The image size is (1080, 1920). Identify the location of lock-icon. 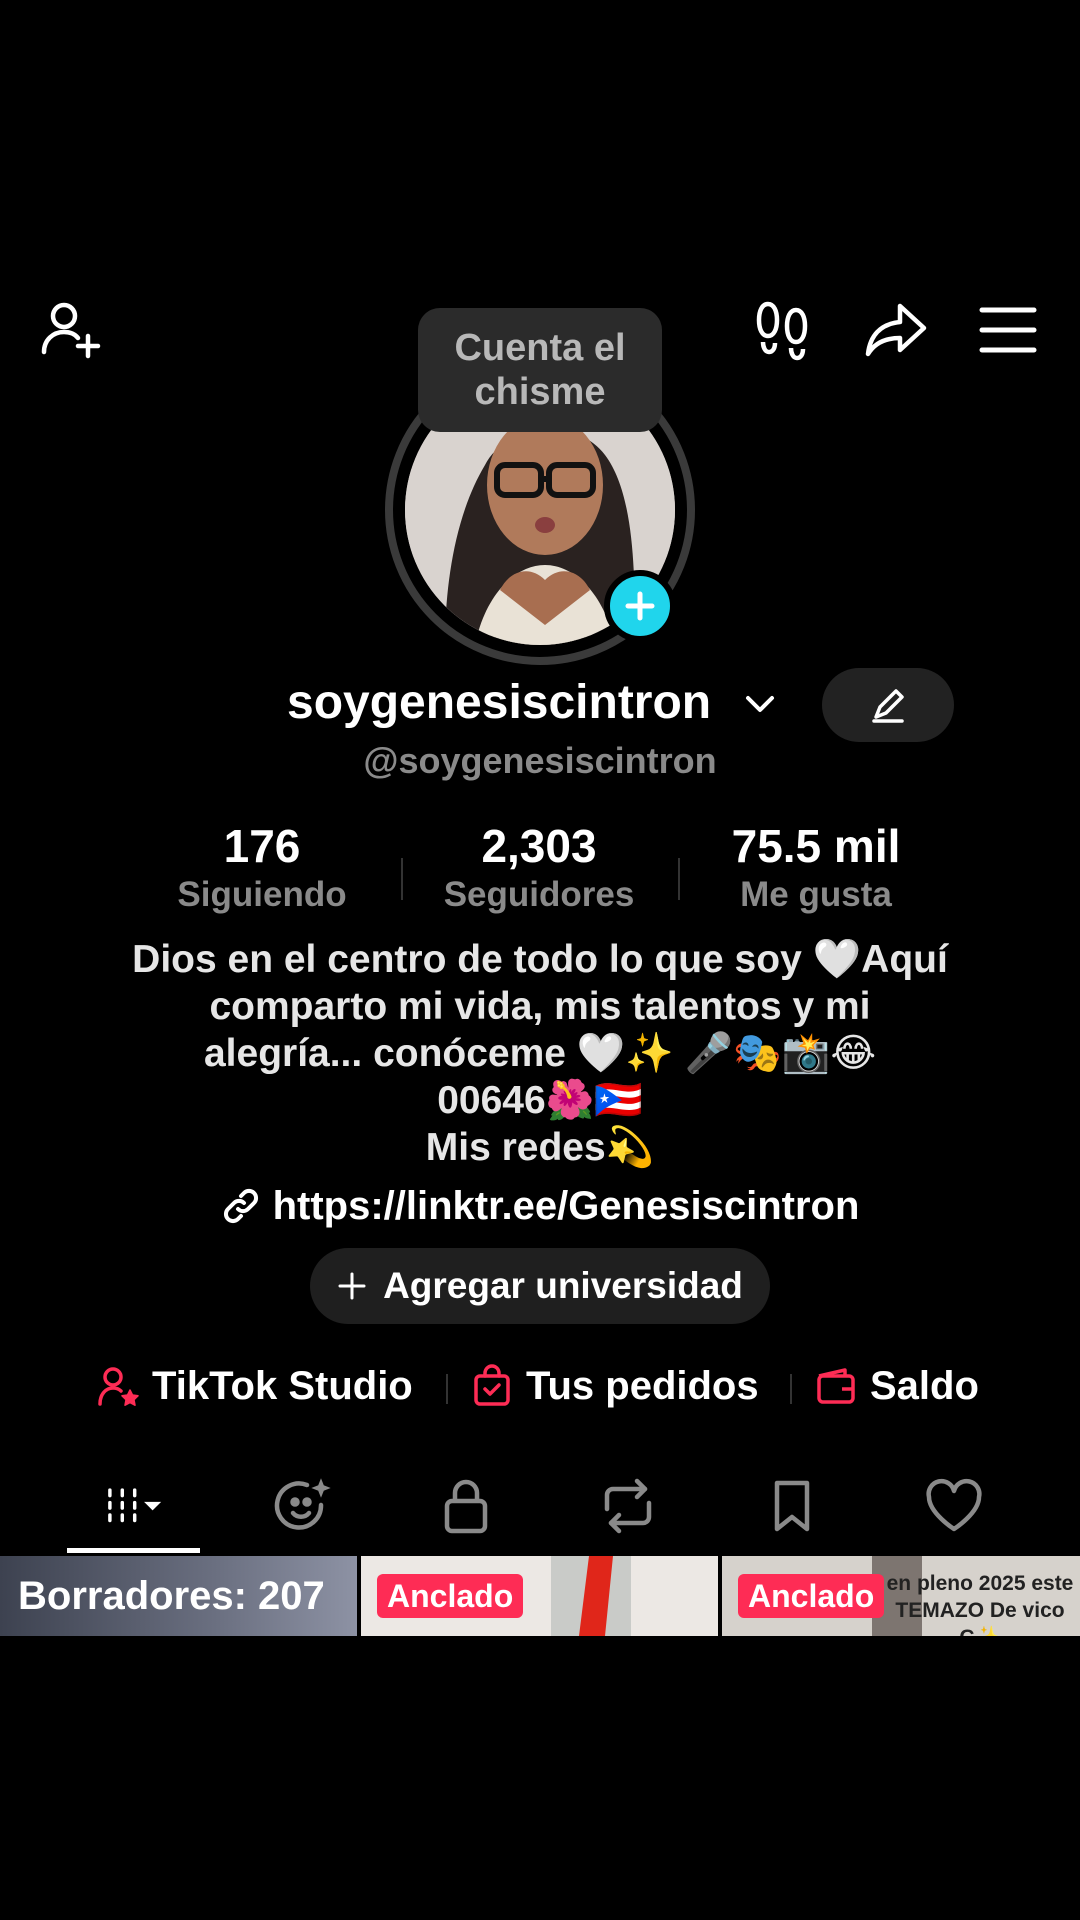
(466, 1506).